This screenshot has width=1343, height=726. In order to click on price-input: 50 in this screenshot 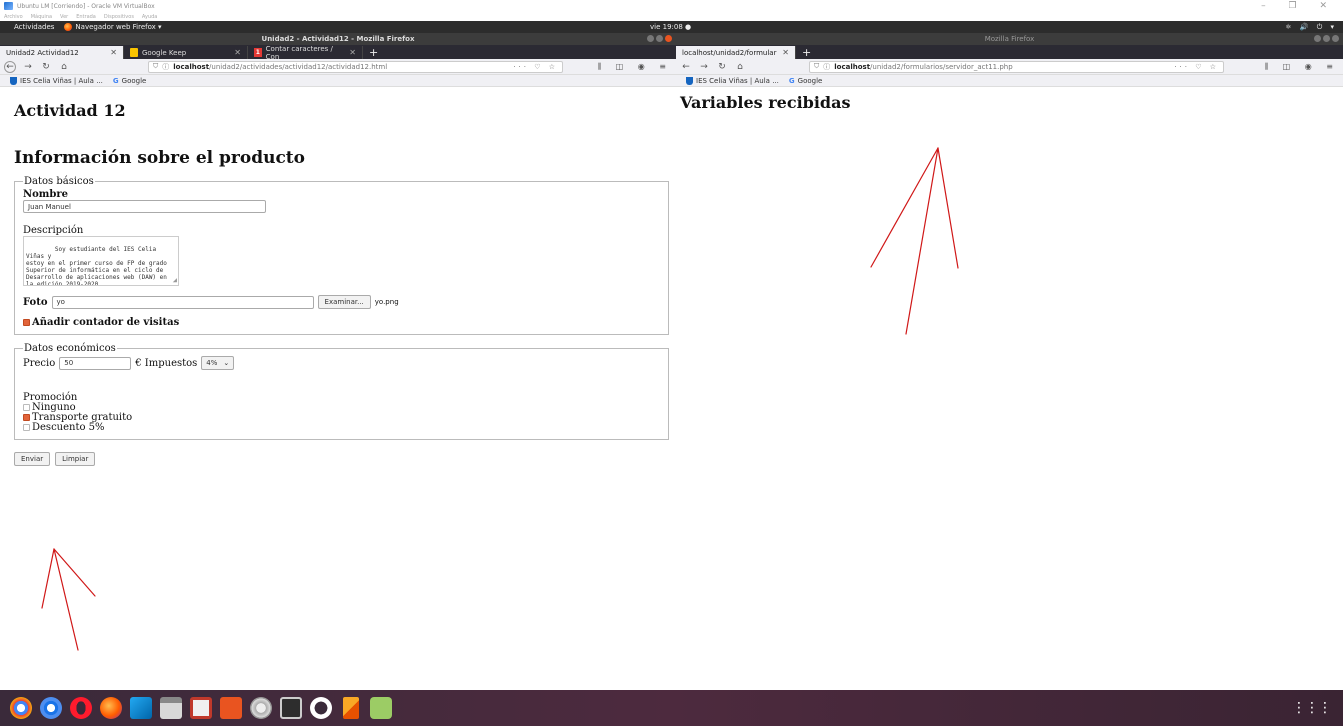, I will do `click(95, 363)`.